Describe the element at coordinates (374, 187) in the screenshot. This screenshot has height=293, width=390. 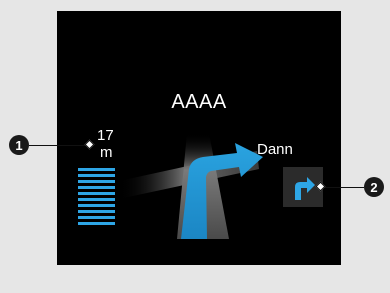
I see `callout-marker-2: 2` at that location.